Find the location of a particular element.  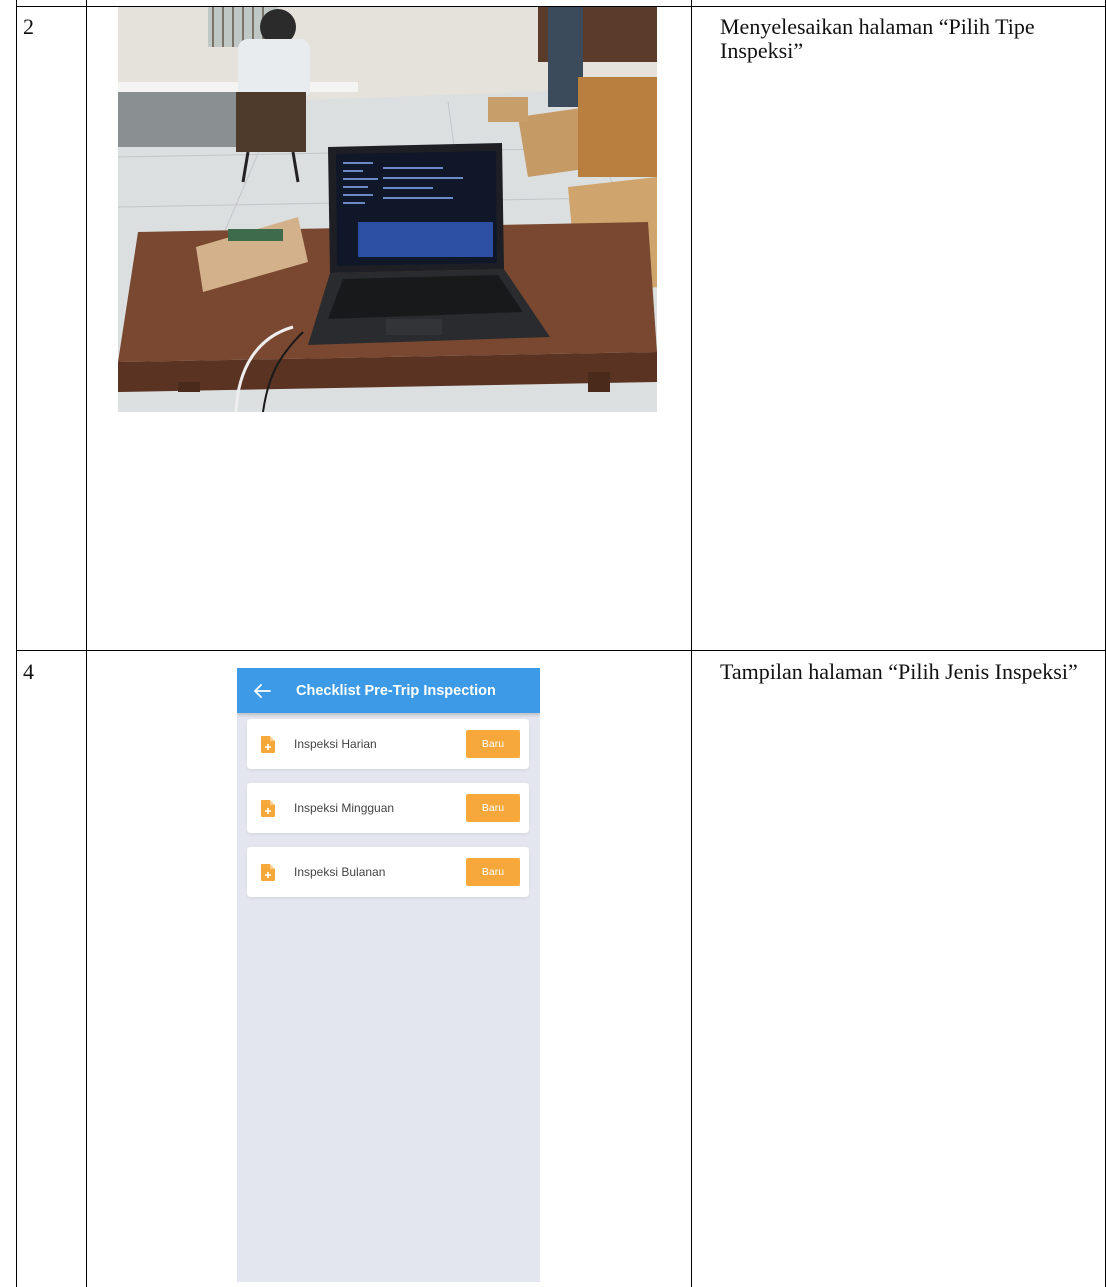

item-label: Inspeksi Bulanan is located at coordinates (340, 872).